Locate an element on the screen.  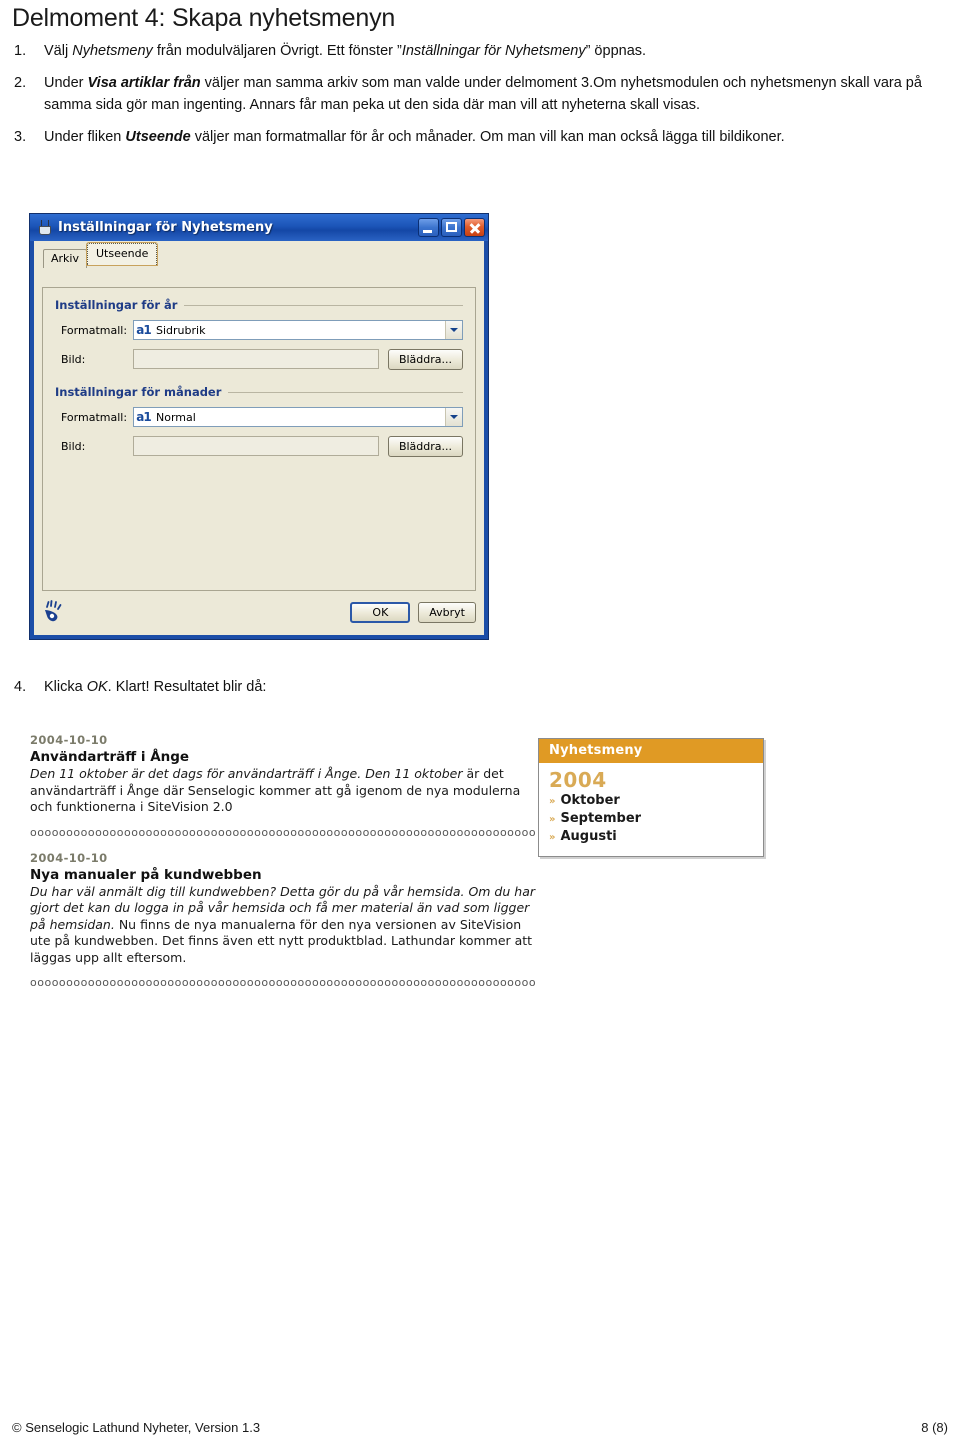
news-heading: Nya manualer på kundwebben is located at coordinates (282, 875).